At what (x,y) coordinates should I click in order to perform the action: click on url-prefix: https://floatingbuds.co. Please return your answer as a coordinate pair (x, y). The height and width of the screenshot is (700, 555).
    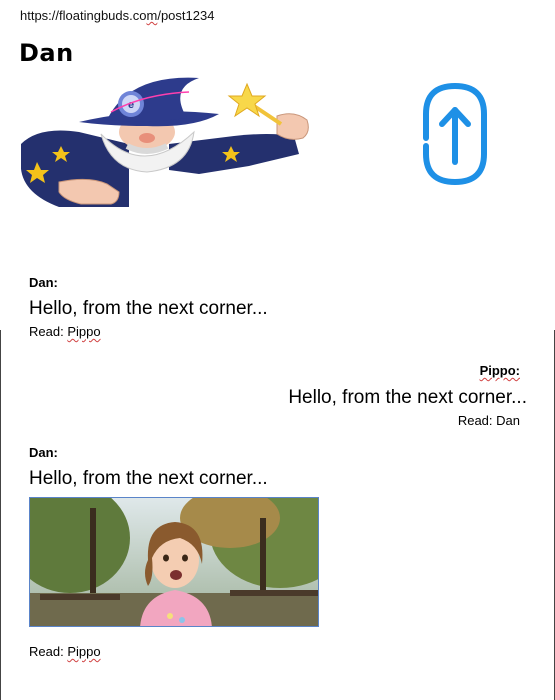
    Looking at the image, I should click on (83, 15).